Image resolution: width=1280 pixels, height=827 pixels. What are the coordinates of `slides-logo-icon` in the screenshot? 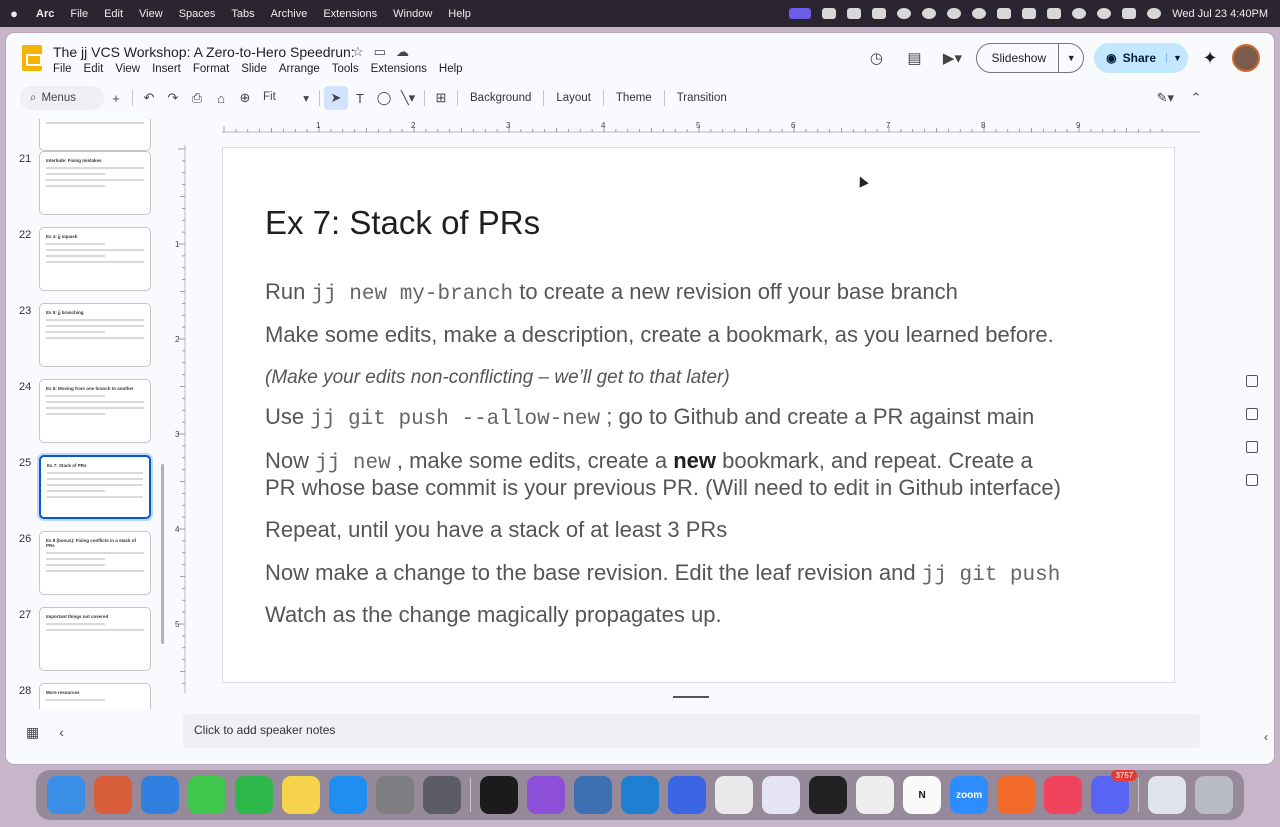 It's located at (32, 58).